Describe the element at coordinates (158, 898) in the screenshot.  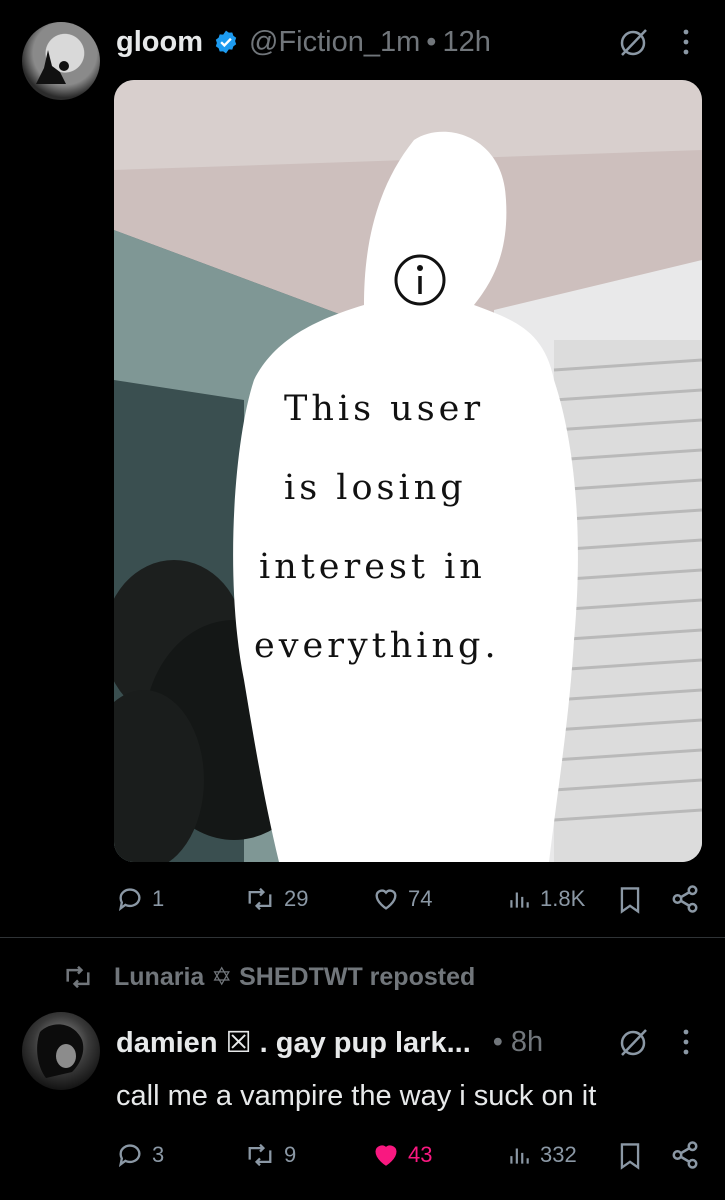
I see `reply-count: 1` at that location.